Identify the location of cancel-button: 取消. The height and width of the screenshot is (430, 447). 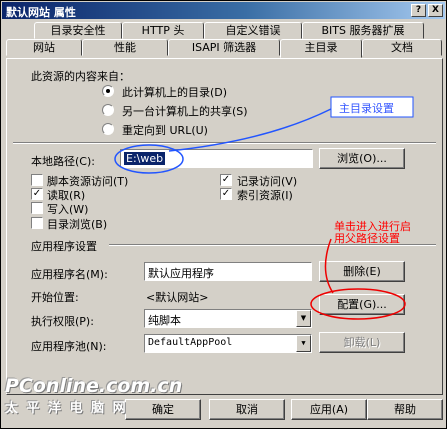
(247, 409).